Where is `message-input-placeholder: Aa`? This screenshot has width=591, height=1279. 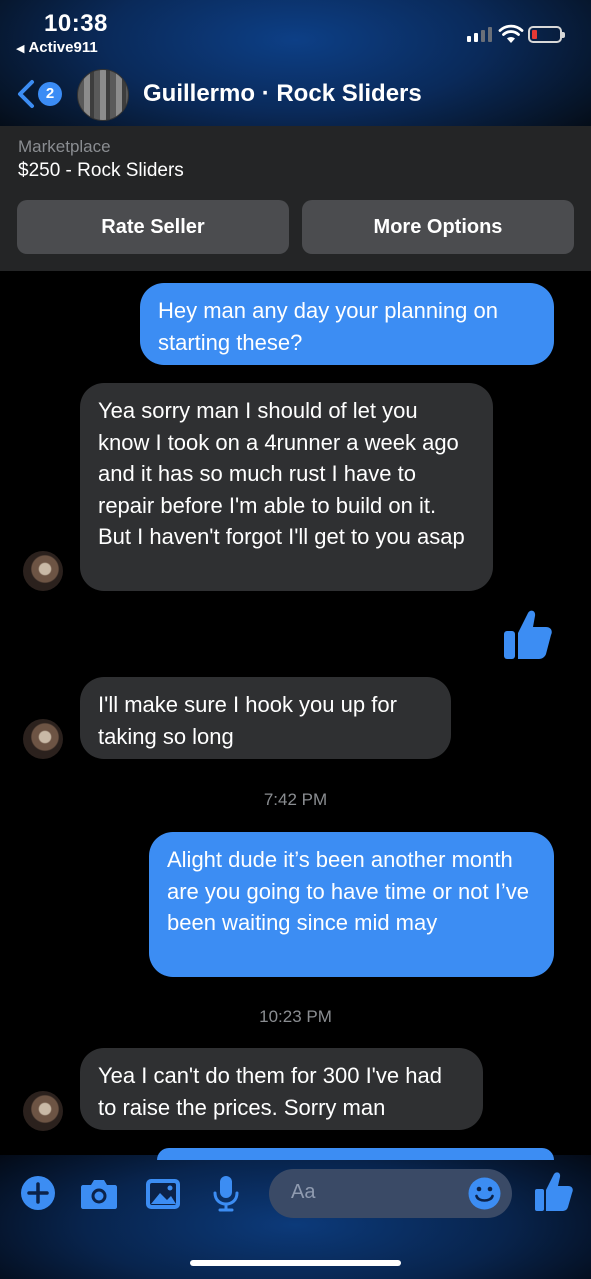 message-input-placeholder: Aa is located at coordinates (303, 1192).